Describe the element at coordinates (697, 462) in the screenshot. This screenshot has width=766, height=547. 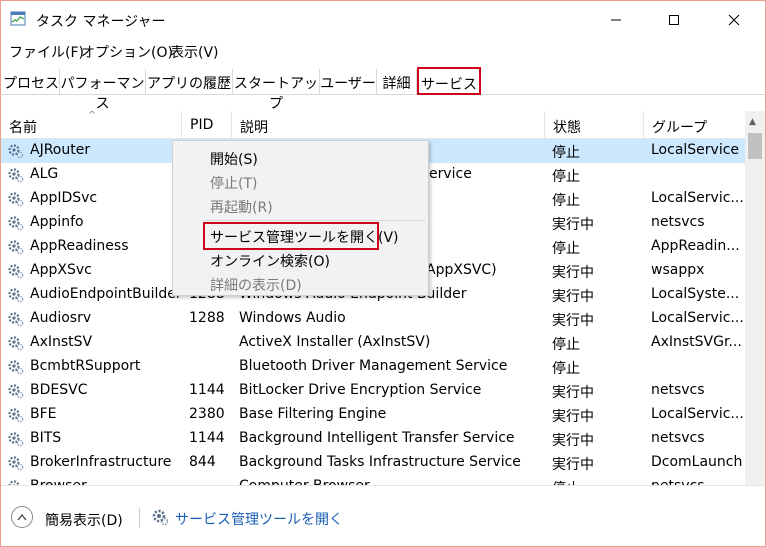
I see `cell-group: DcomLaunch` at that location.